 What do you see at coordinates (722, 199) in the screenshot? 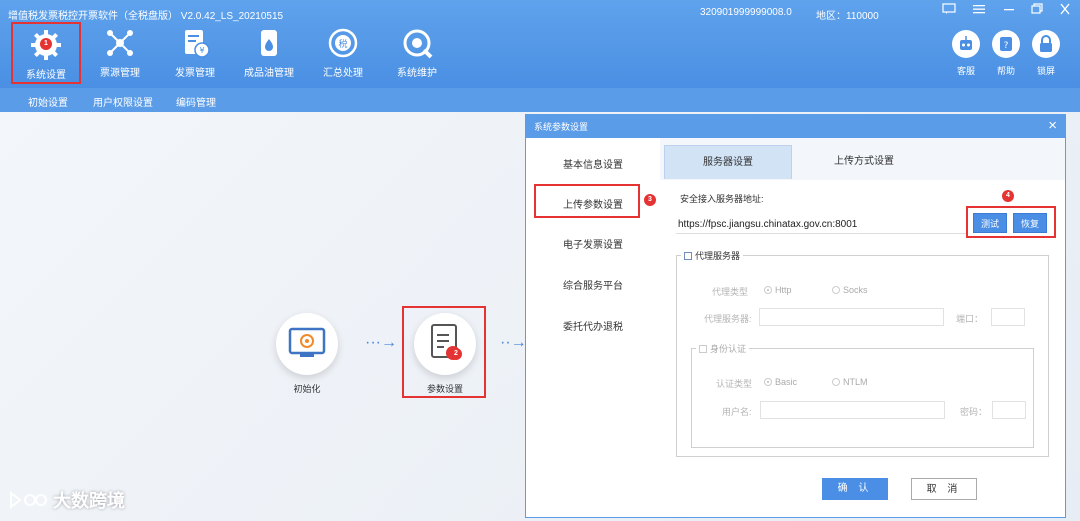
I see `server-address-label: 安全接入服务器地址:` at bounding box center [722, 199].